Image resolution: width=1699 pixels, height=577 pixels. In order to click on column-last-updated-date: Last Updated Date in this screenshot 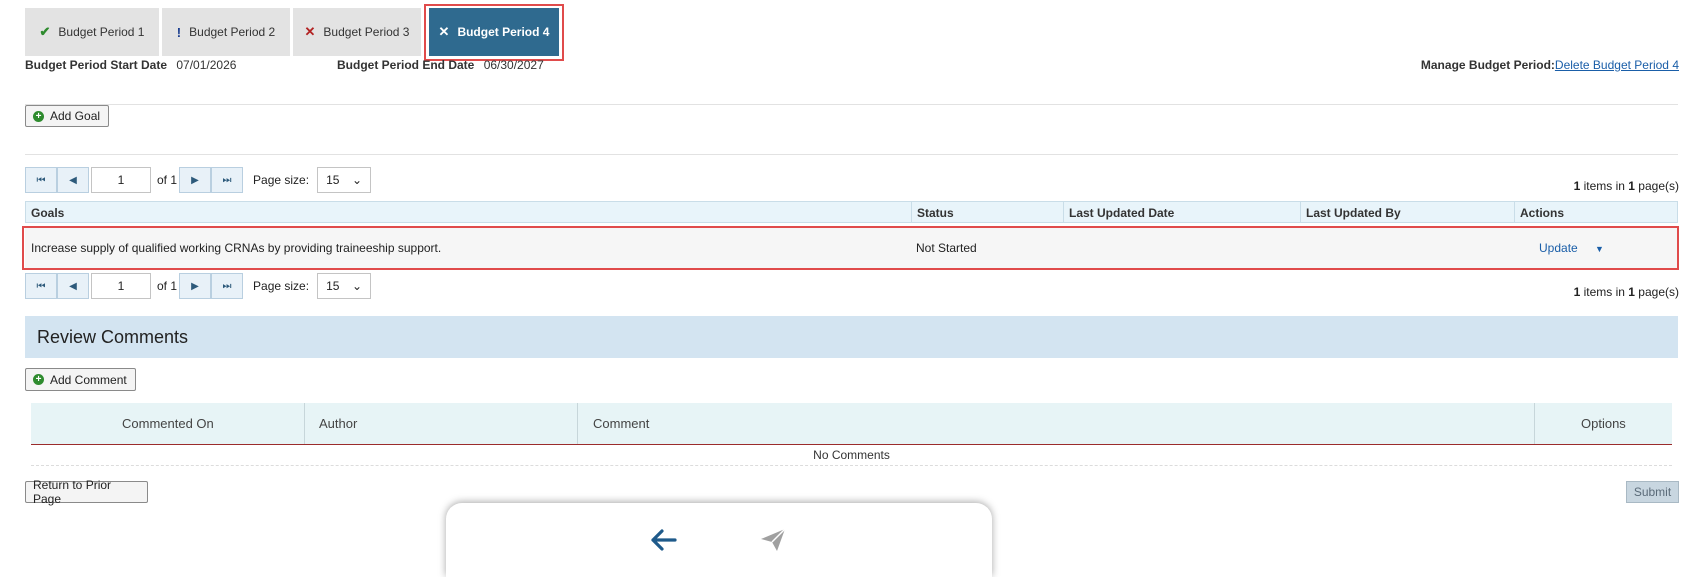, I will do `click(1121, 213)`.